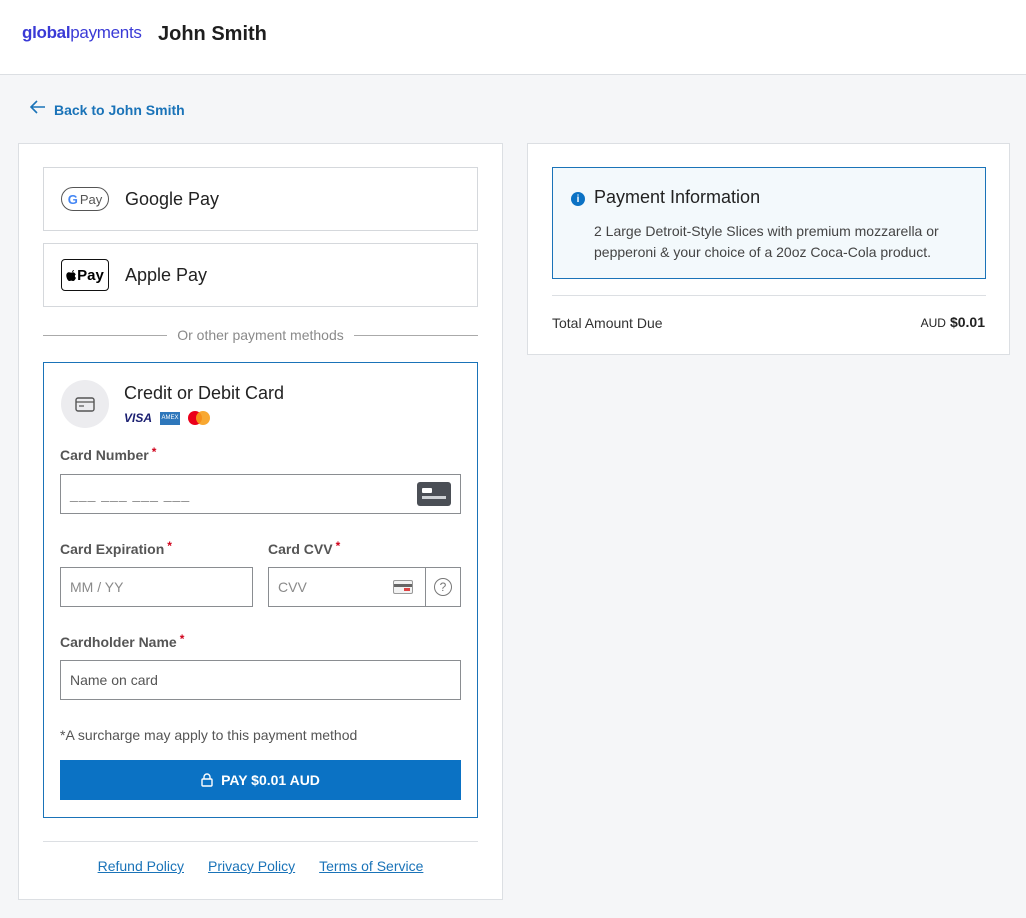 Image resolution: width=1026 pixels, height=918 pixels. I want to click on cardholder-label: Cardholder Name *, so click(122, 641).